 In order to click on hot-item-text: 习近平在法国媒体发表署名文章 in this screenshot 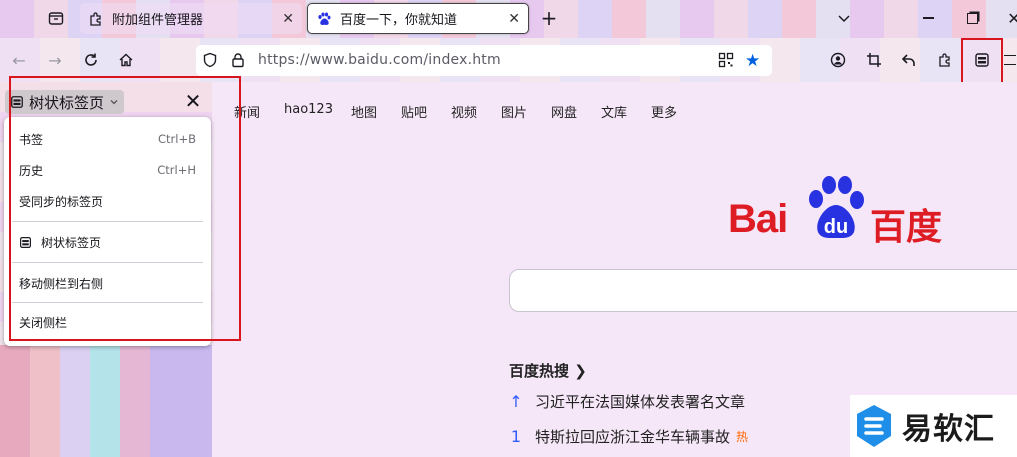, I will do `click(640, 402)`.